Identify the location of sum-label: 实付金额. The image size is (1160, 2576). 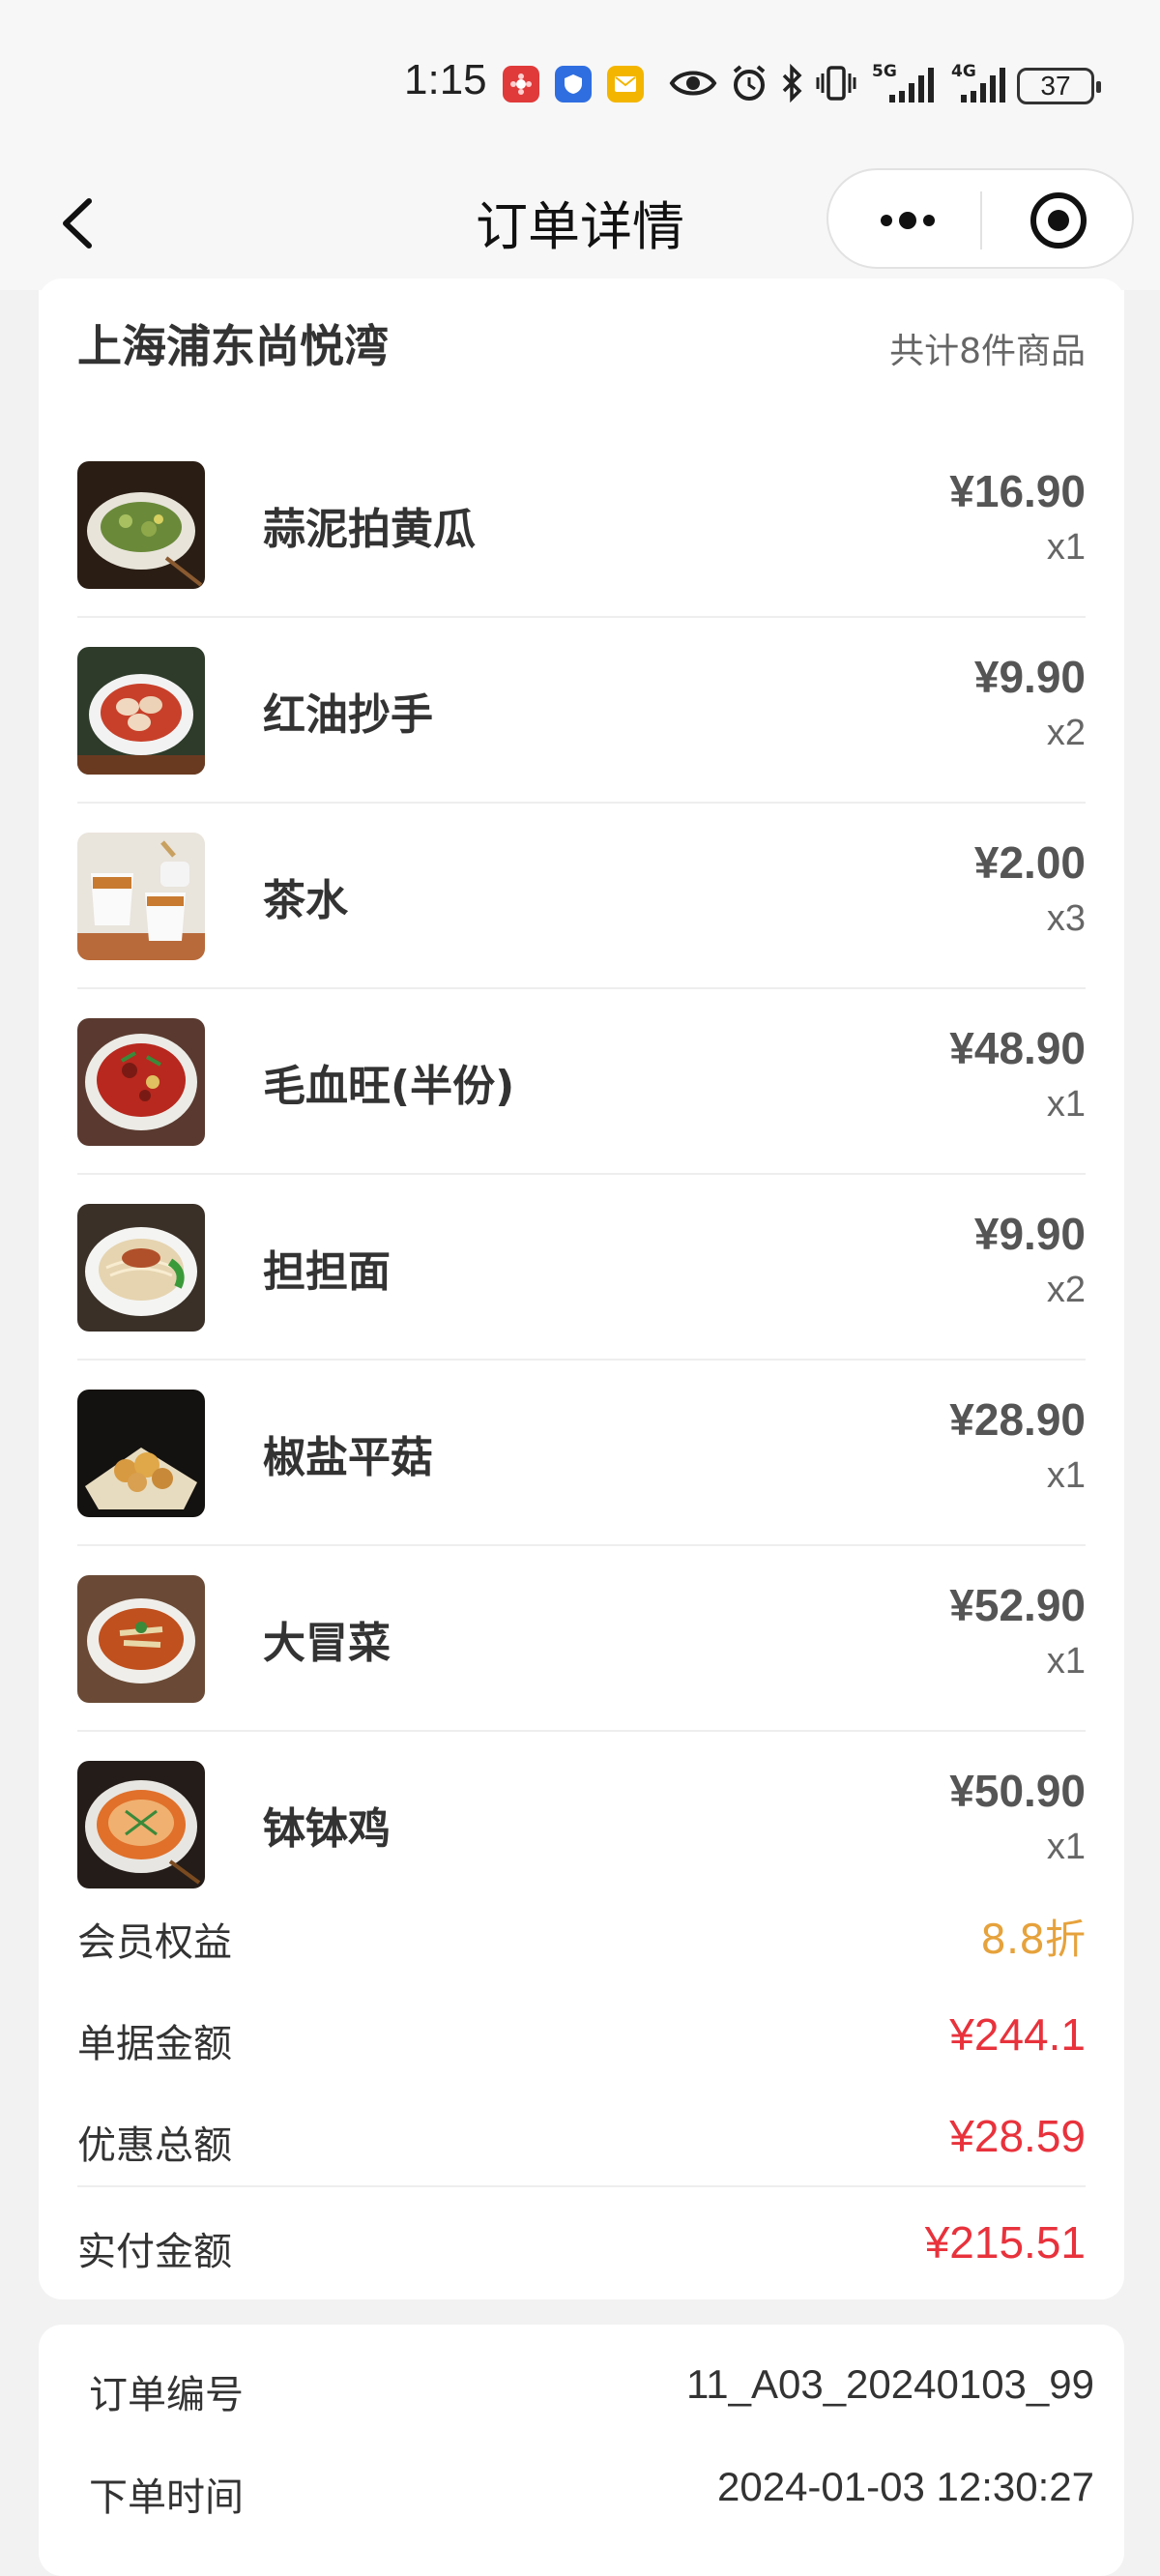
(155, 2252).